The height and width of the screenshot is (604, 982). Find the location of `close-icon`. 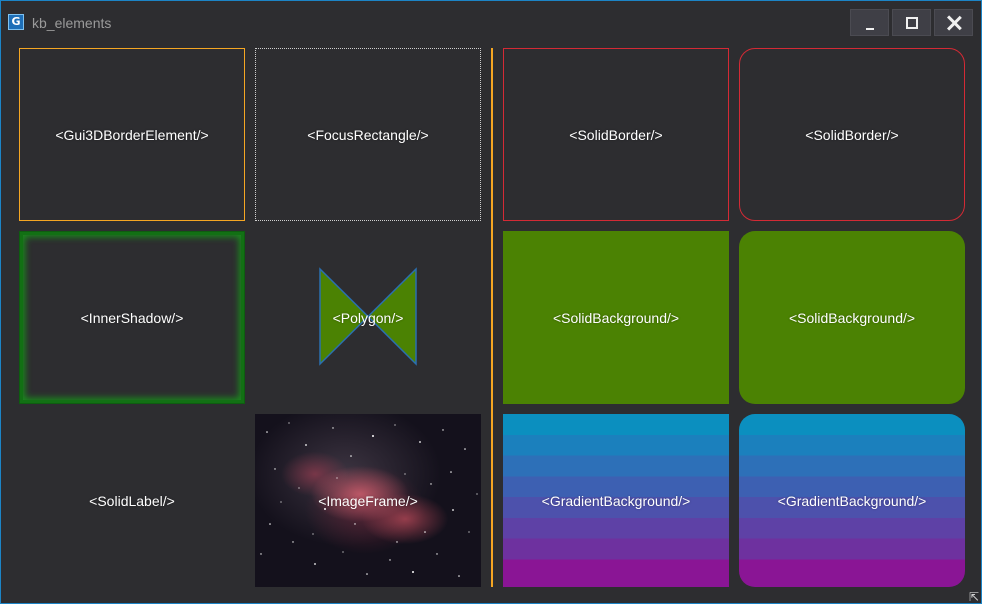

close-icon is located at coordinates (954, 23).